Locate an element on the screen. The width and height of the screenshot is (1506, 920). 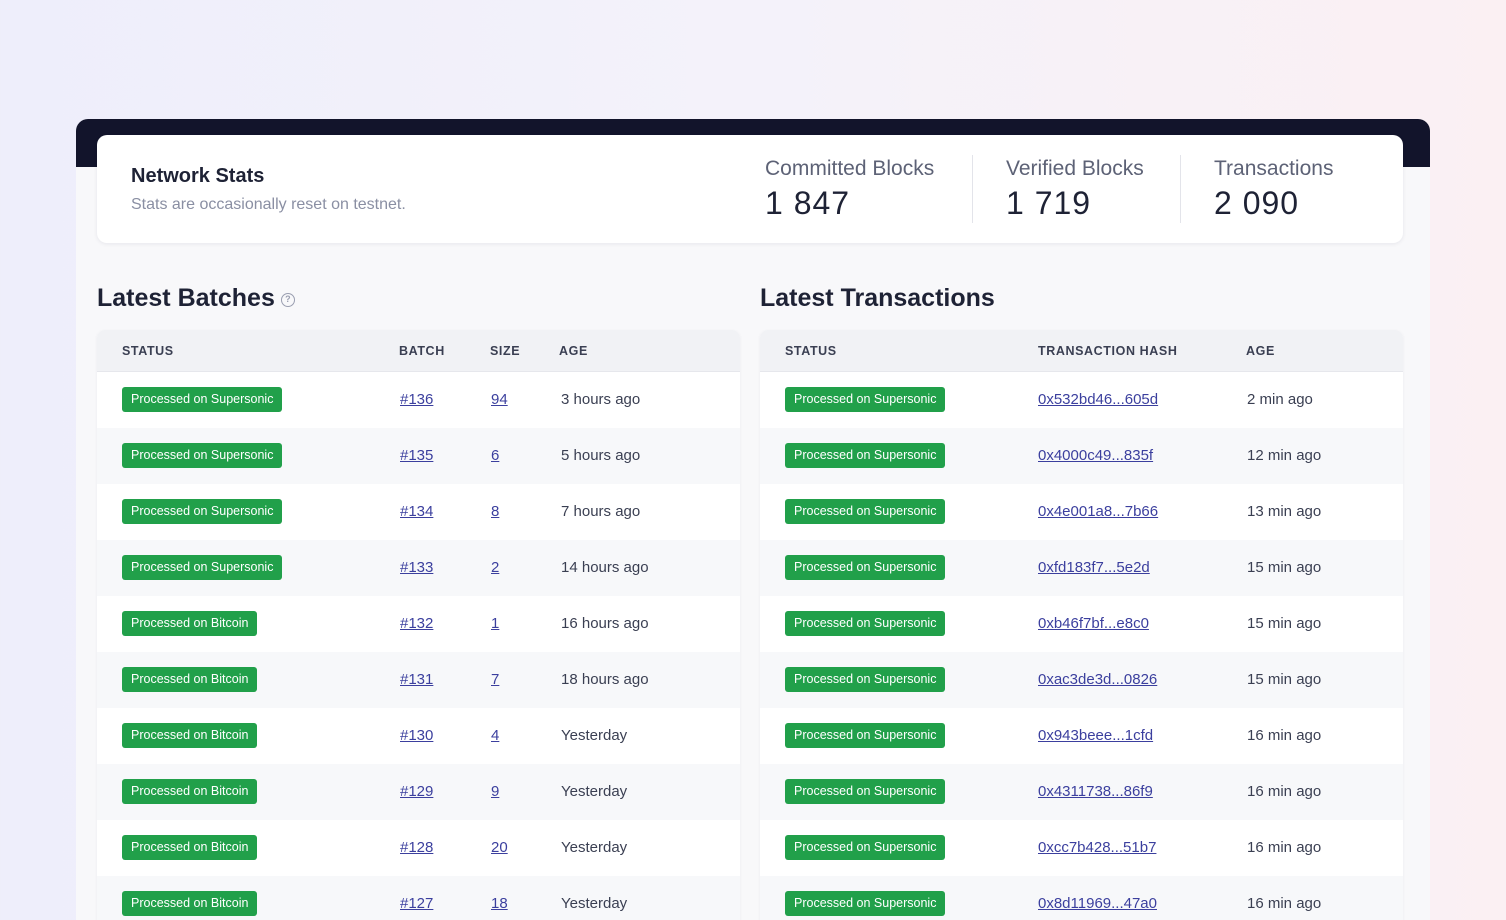
stat-label: Committed Blocks is located at coordinates (850, 168).